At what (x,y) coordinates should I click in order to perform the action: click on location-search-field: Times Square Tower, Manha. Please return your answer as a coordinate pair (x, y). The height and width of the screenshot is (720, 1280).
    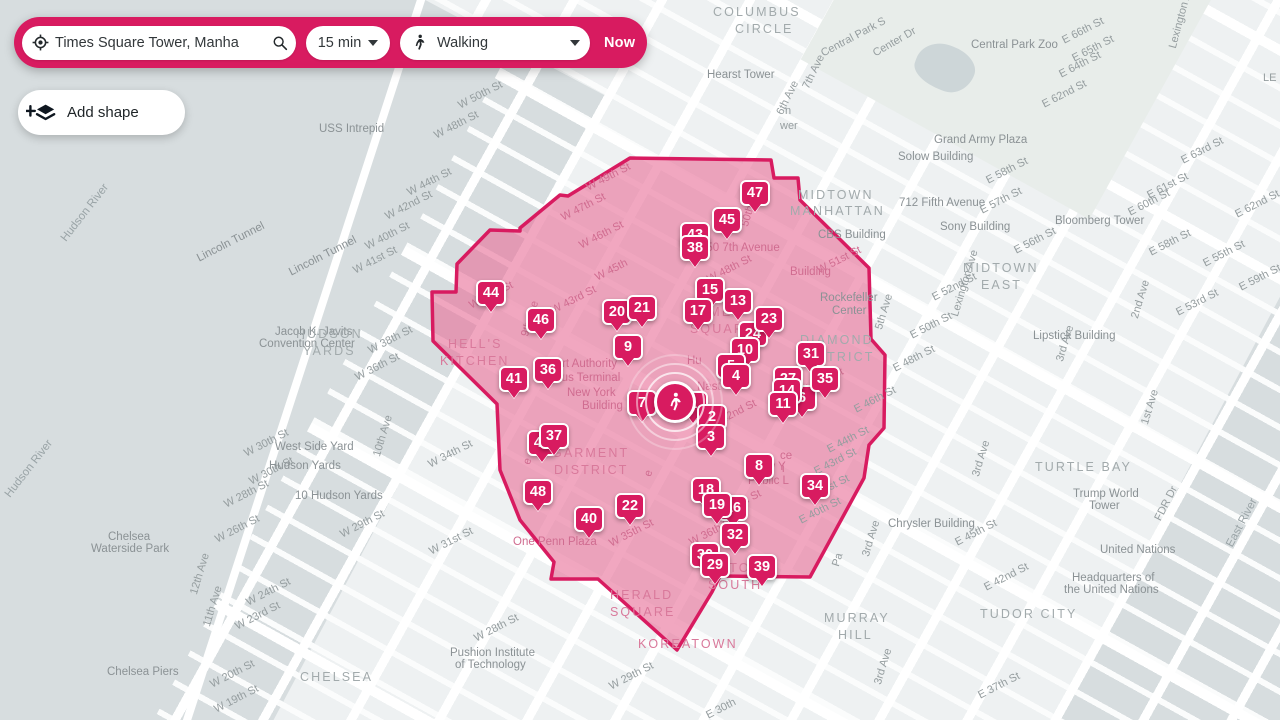
    Looking at the image, I should click on (159, 42).